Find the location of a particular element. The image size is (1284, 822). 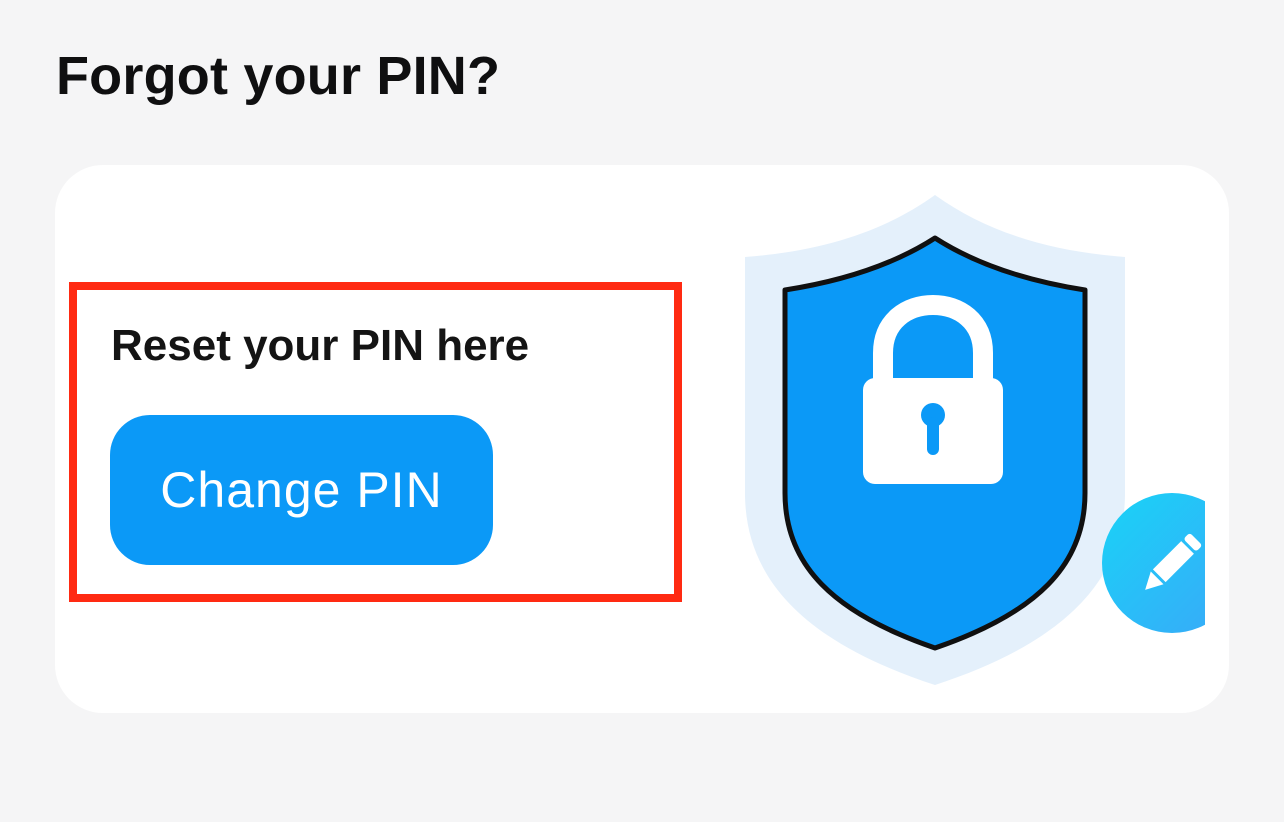

change-pin-button: Change PIN is located at coordinates (301, 490).